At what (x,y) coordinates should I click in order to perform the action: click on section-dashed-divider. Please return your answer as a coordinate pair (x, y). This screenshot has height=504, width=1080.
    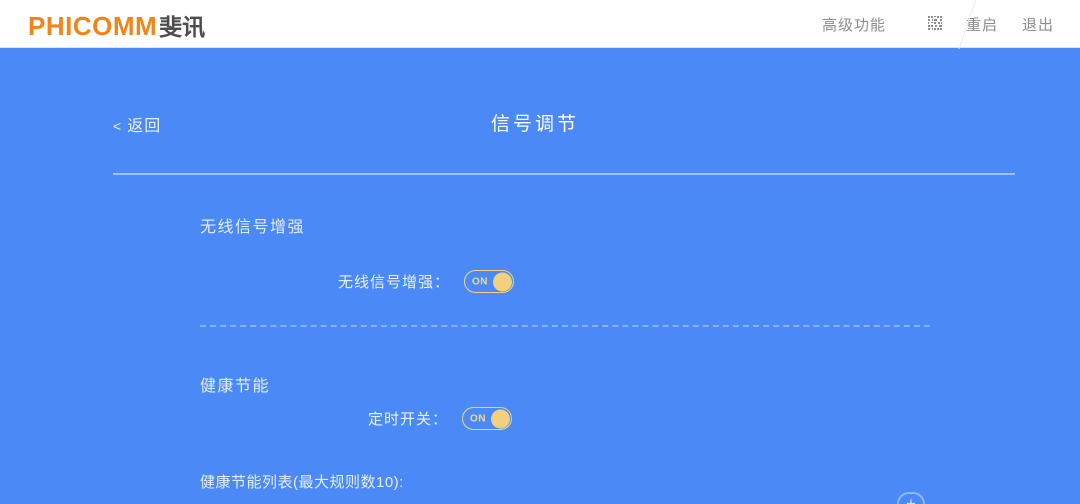
    Looking at the image, I should click on (565, 326).